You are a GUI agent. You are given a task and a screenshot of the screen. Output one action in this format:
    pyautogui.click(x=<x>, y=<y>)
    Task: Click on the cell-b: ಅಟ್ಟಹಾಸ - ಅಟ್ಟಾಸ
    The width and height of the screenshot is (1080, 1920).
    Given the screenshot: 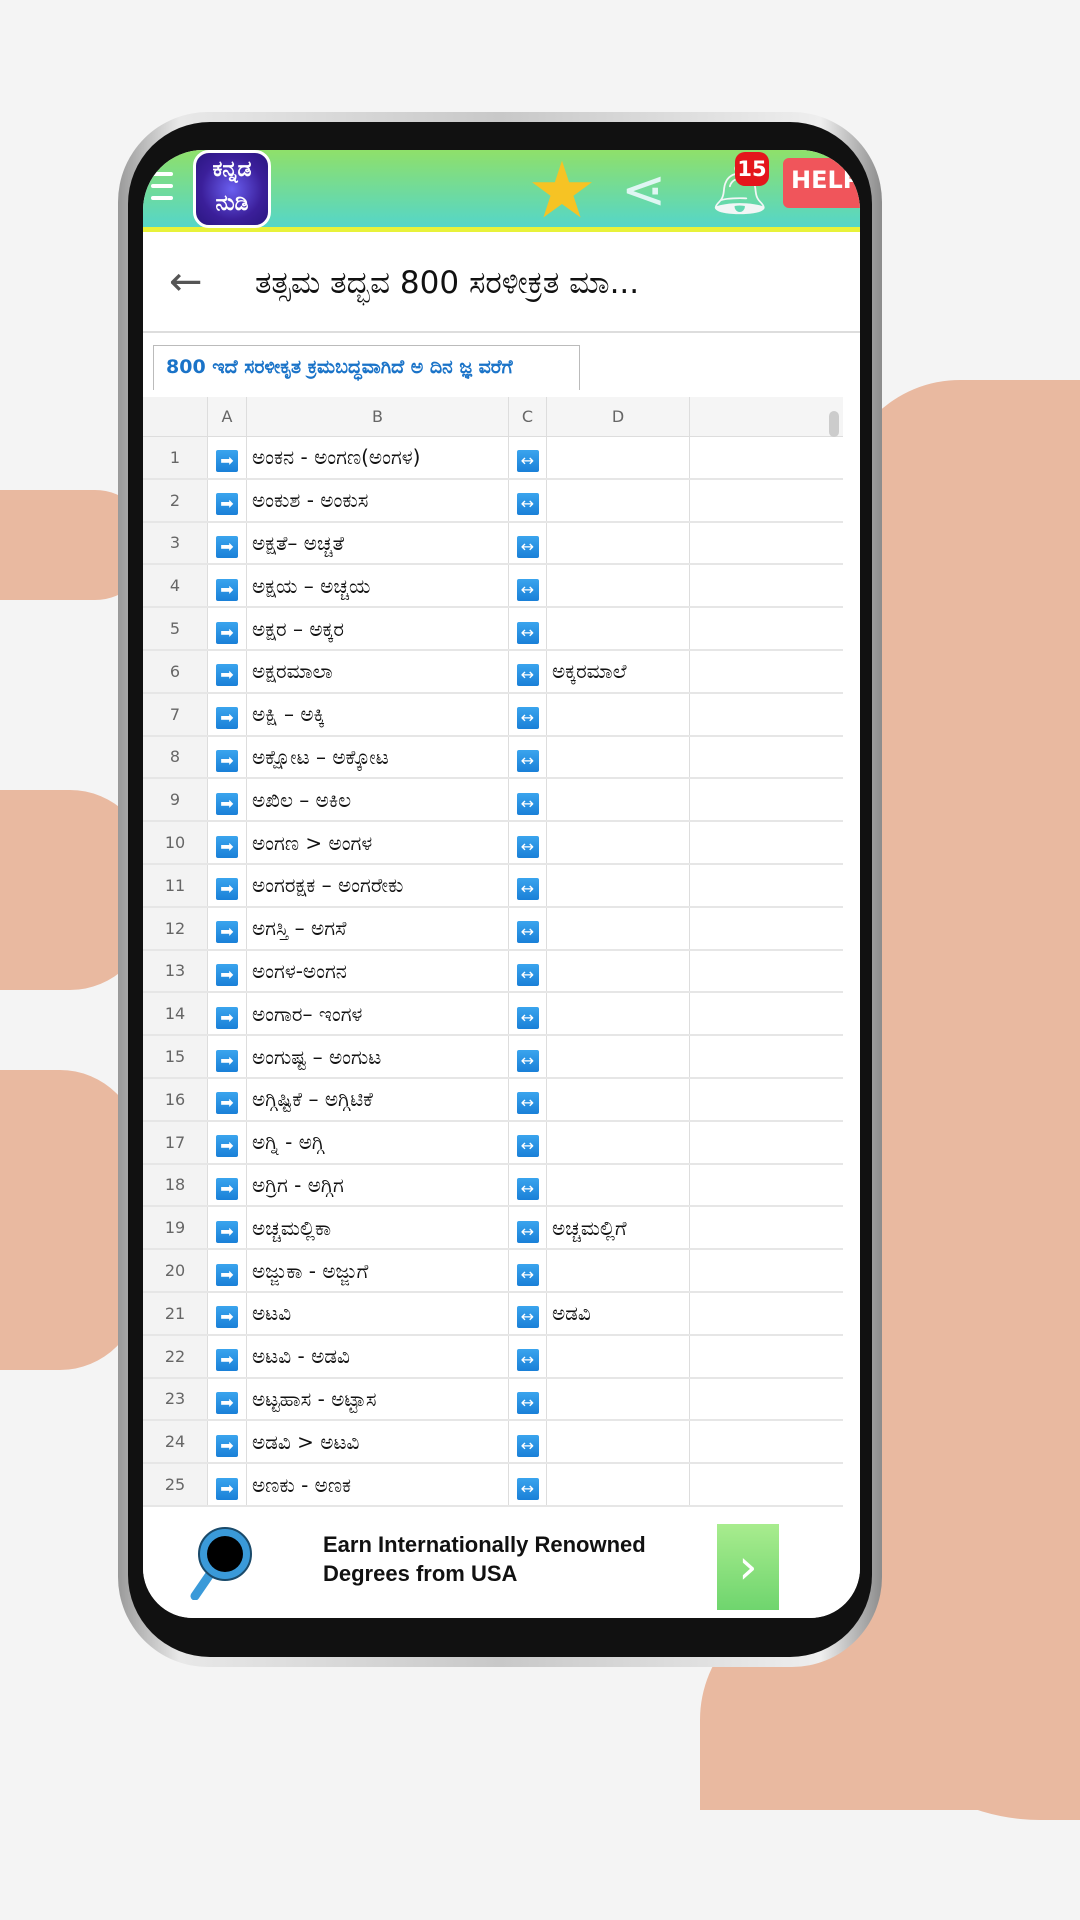 What is the action you would take?
    pyautogui.click(x=378, y=1399)
    